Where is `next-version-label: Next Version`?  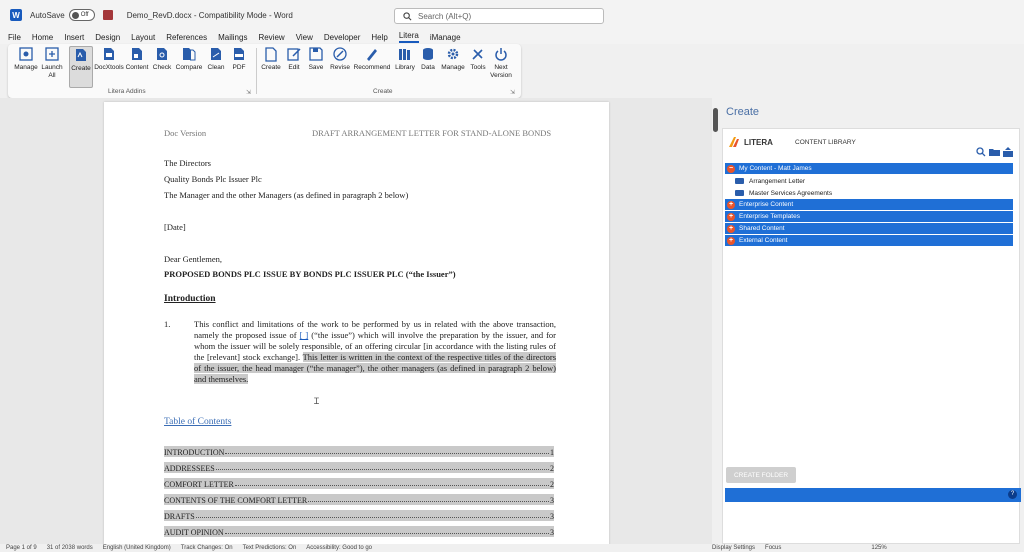 next-version-label: Next Version is located at coordinates (501, 71).